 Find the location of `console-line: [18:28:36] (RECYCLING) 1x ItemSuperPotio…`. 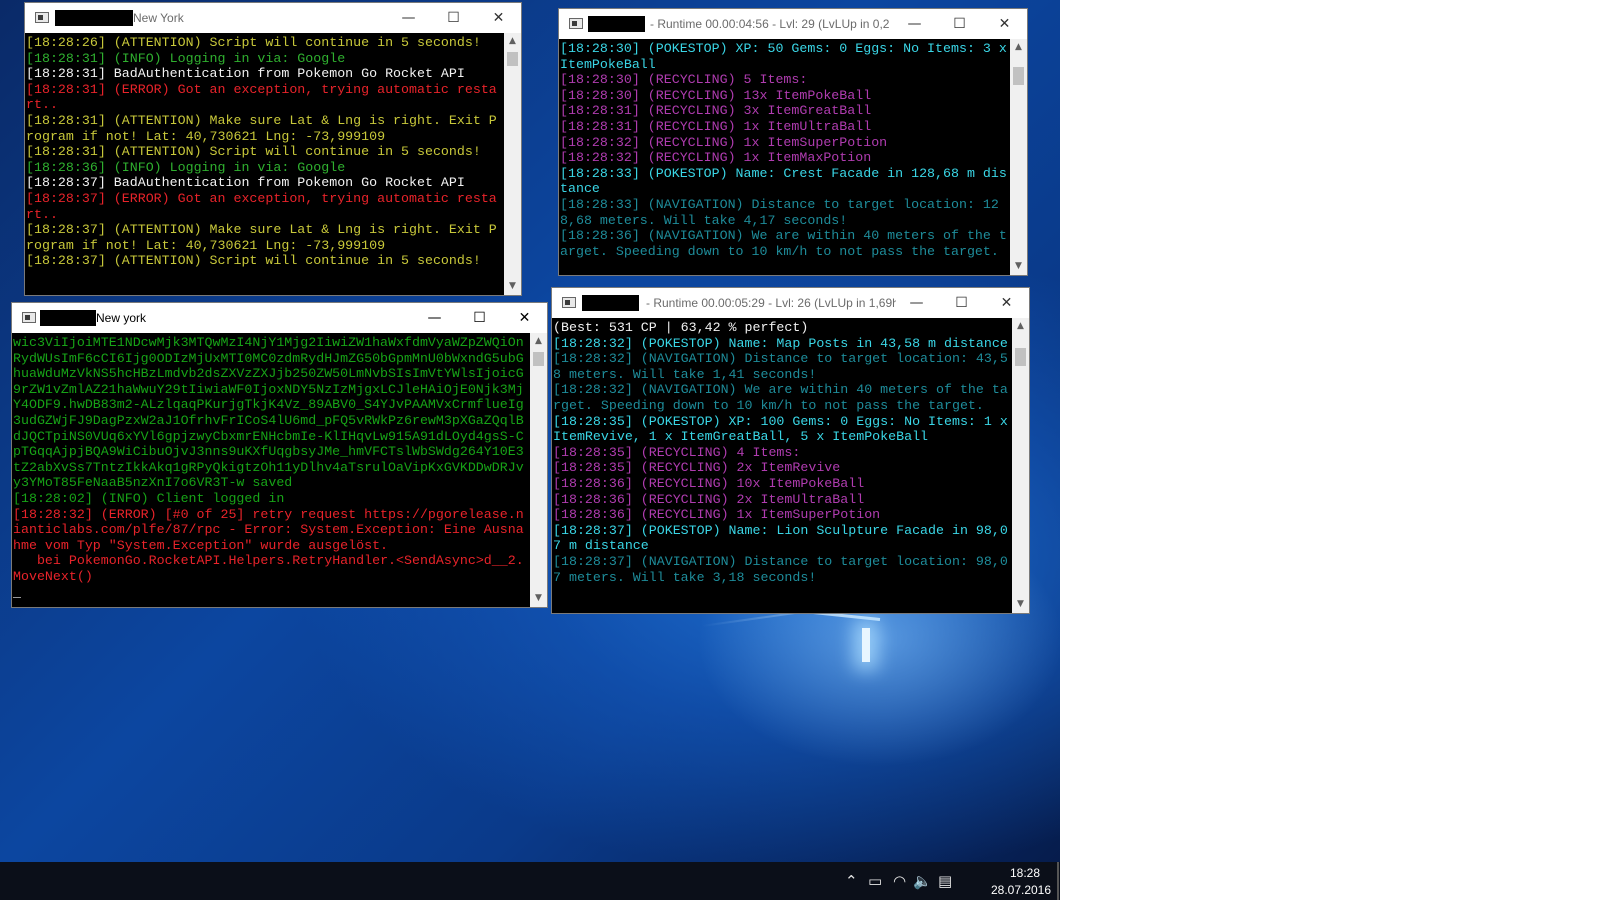

console-line: [18:28:36] (RECYCLING) 1x ItemSuperPotio… is located at coordinates (717, 515).